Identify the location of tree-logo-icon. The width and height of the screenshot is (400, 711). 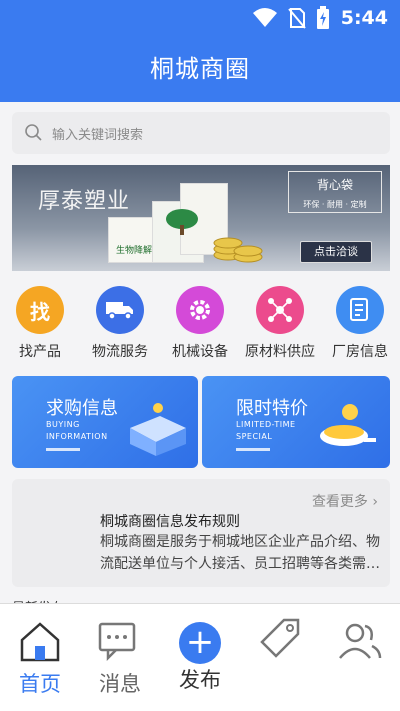
(182, 222).